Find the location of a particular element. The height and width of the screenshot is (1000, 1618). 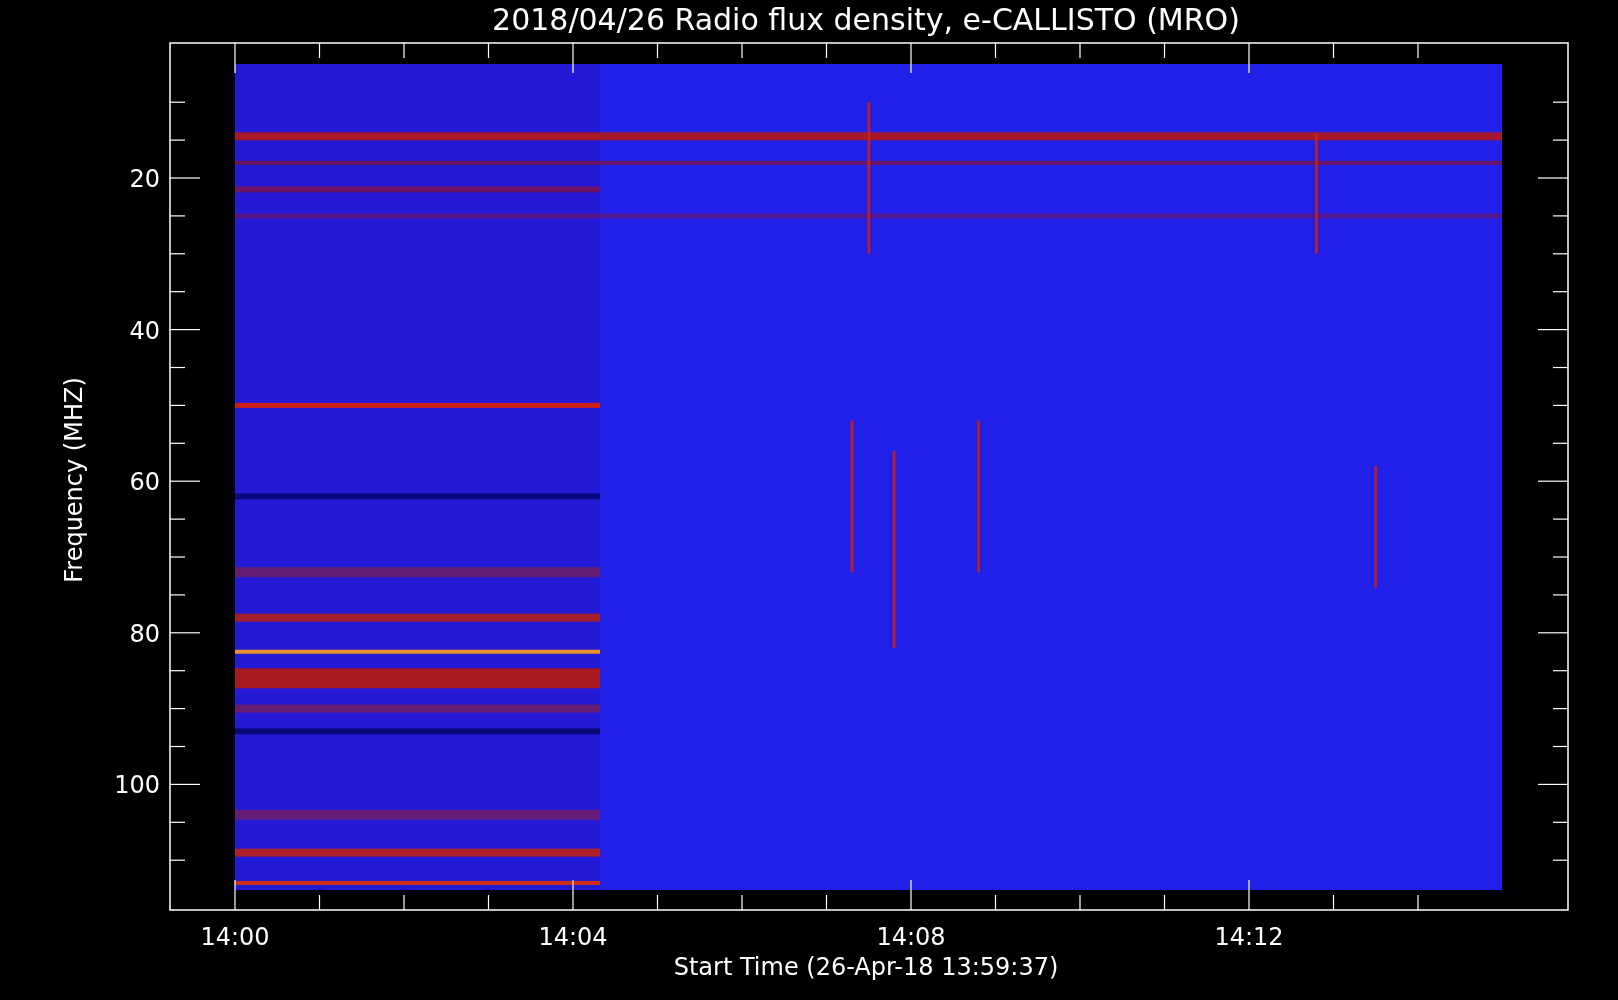

y-tick-label: 100 is located at coordinates (137, 785).